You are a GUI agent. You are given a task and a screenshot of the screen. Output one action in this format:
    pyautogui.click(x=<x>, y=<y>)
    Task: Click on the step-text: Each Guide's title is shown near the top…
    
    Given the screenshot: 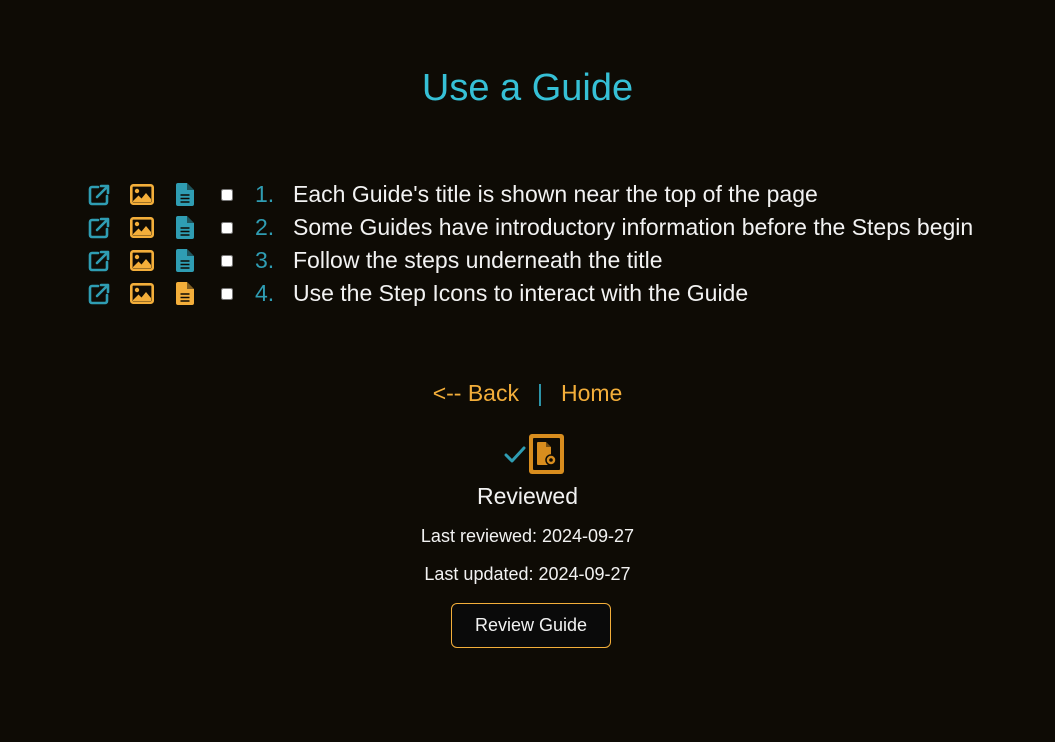 What is the action you would take?
    pyautogui.click(x=555, y=194)
    